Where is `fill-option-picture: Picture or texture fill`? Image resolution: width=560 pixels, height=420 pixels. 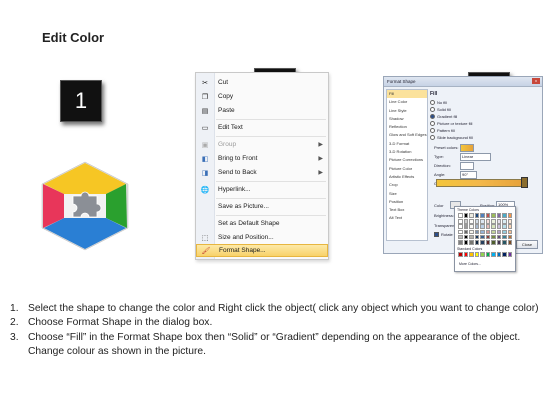
fill-option-picture: Picture or texture fill is located at coordinates (451, 124).